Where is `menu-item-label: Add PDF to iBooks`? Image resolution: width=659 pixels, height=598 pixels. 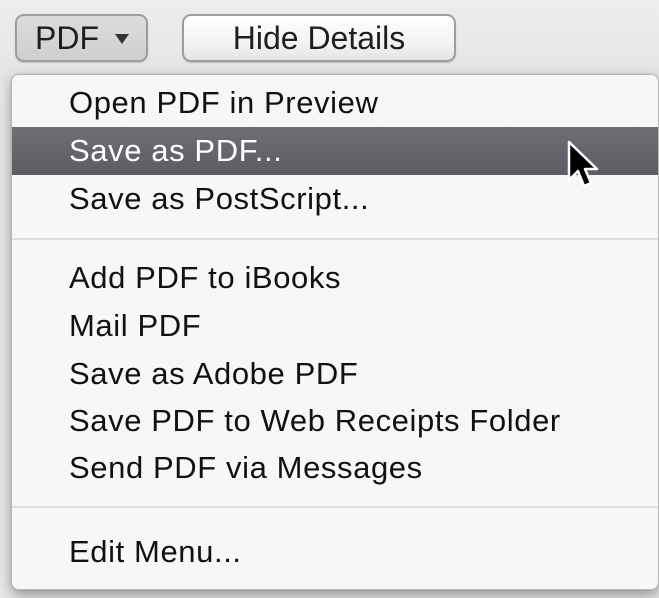 menu-item-label: Add PDF to iBooks is located at coordinates (205, 277).